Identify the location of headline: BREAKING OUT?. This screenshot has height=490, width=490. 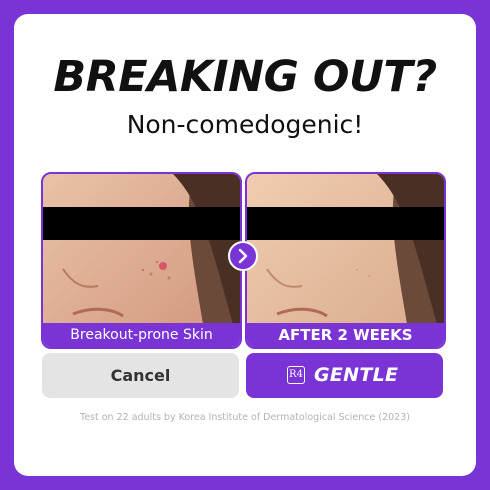
(245, 77).